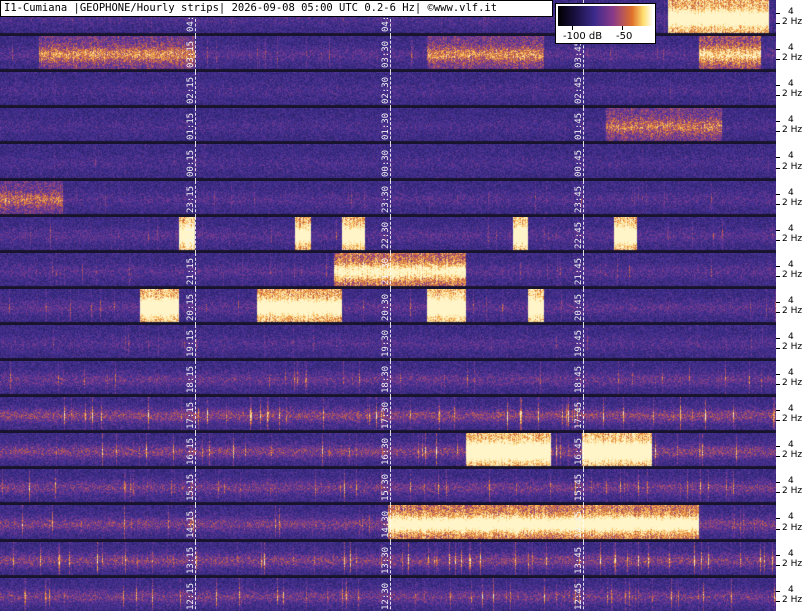 The image size is (812, 611). I want to click on time-tick-label: 14:15, so click(191, 524).